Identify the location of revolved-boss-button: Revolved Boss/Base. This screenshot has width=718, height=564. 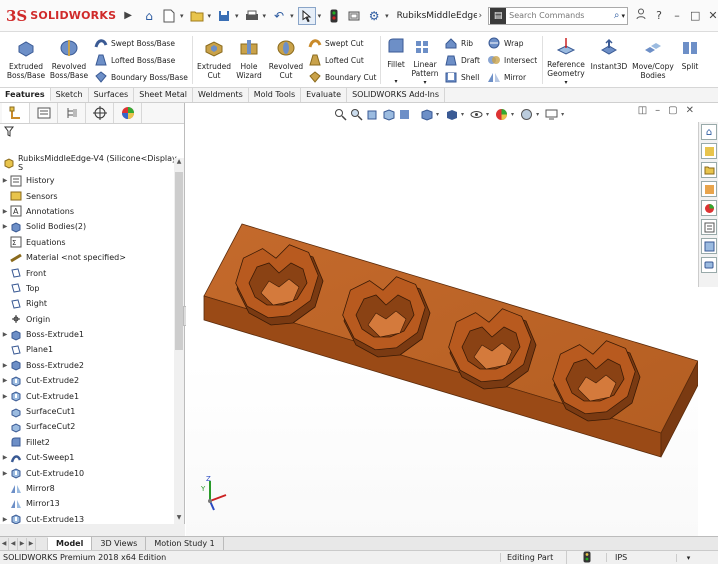
(69, 59).